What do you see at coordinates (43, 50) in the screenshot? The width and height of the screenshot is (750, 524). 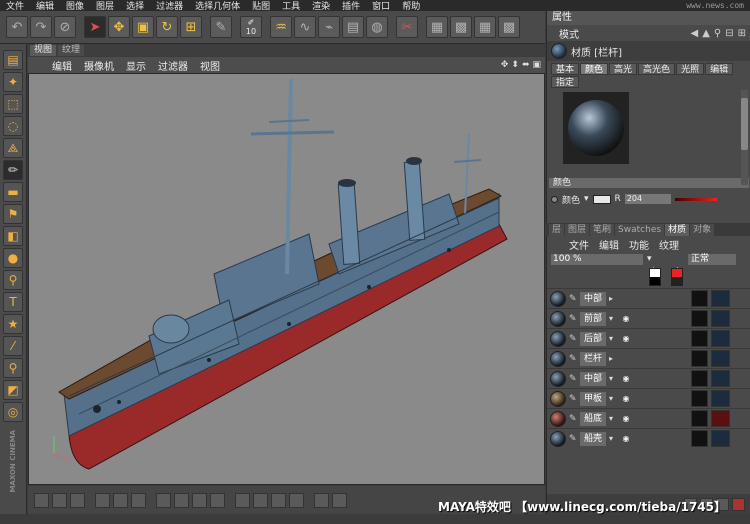 I see `tab-view: 视图` at bounding box center [43, 50].